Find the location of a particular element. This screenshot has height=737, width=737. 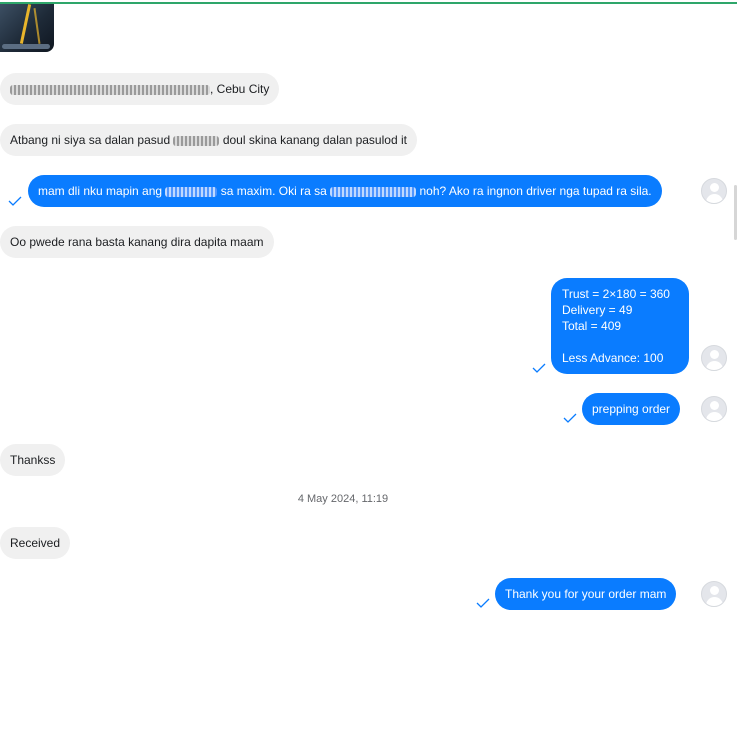

outgoing-message-prepping: prepping order is located at coordinates (631, 409).